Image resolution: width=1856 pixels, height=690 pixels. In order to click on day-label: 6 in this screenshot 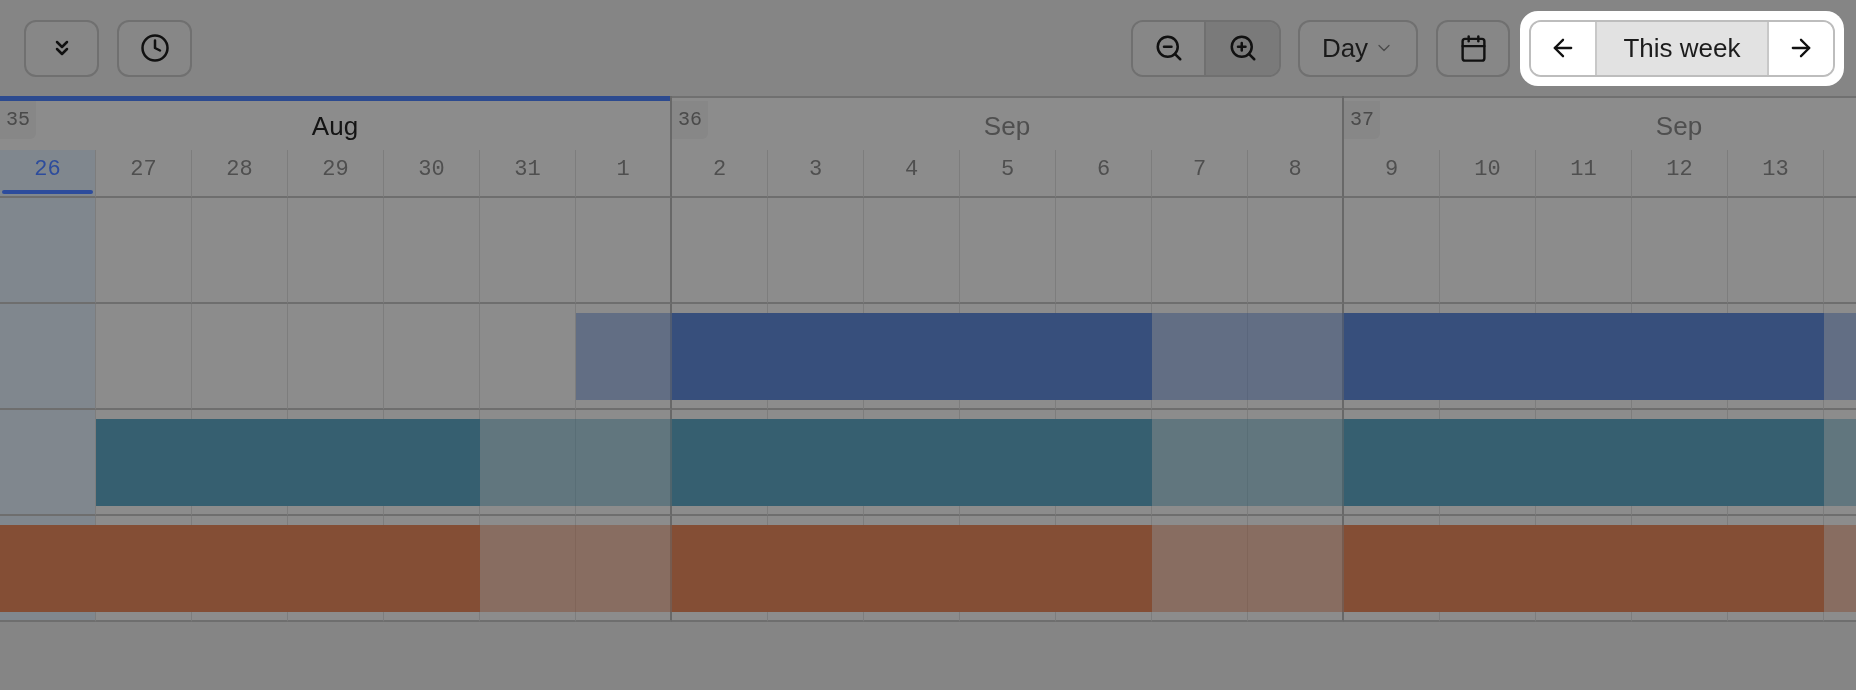, I will do `click(1103, 170)`.